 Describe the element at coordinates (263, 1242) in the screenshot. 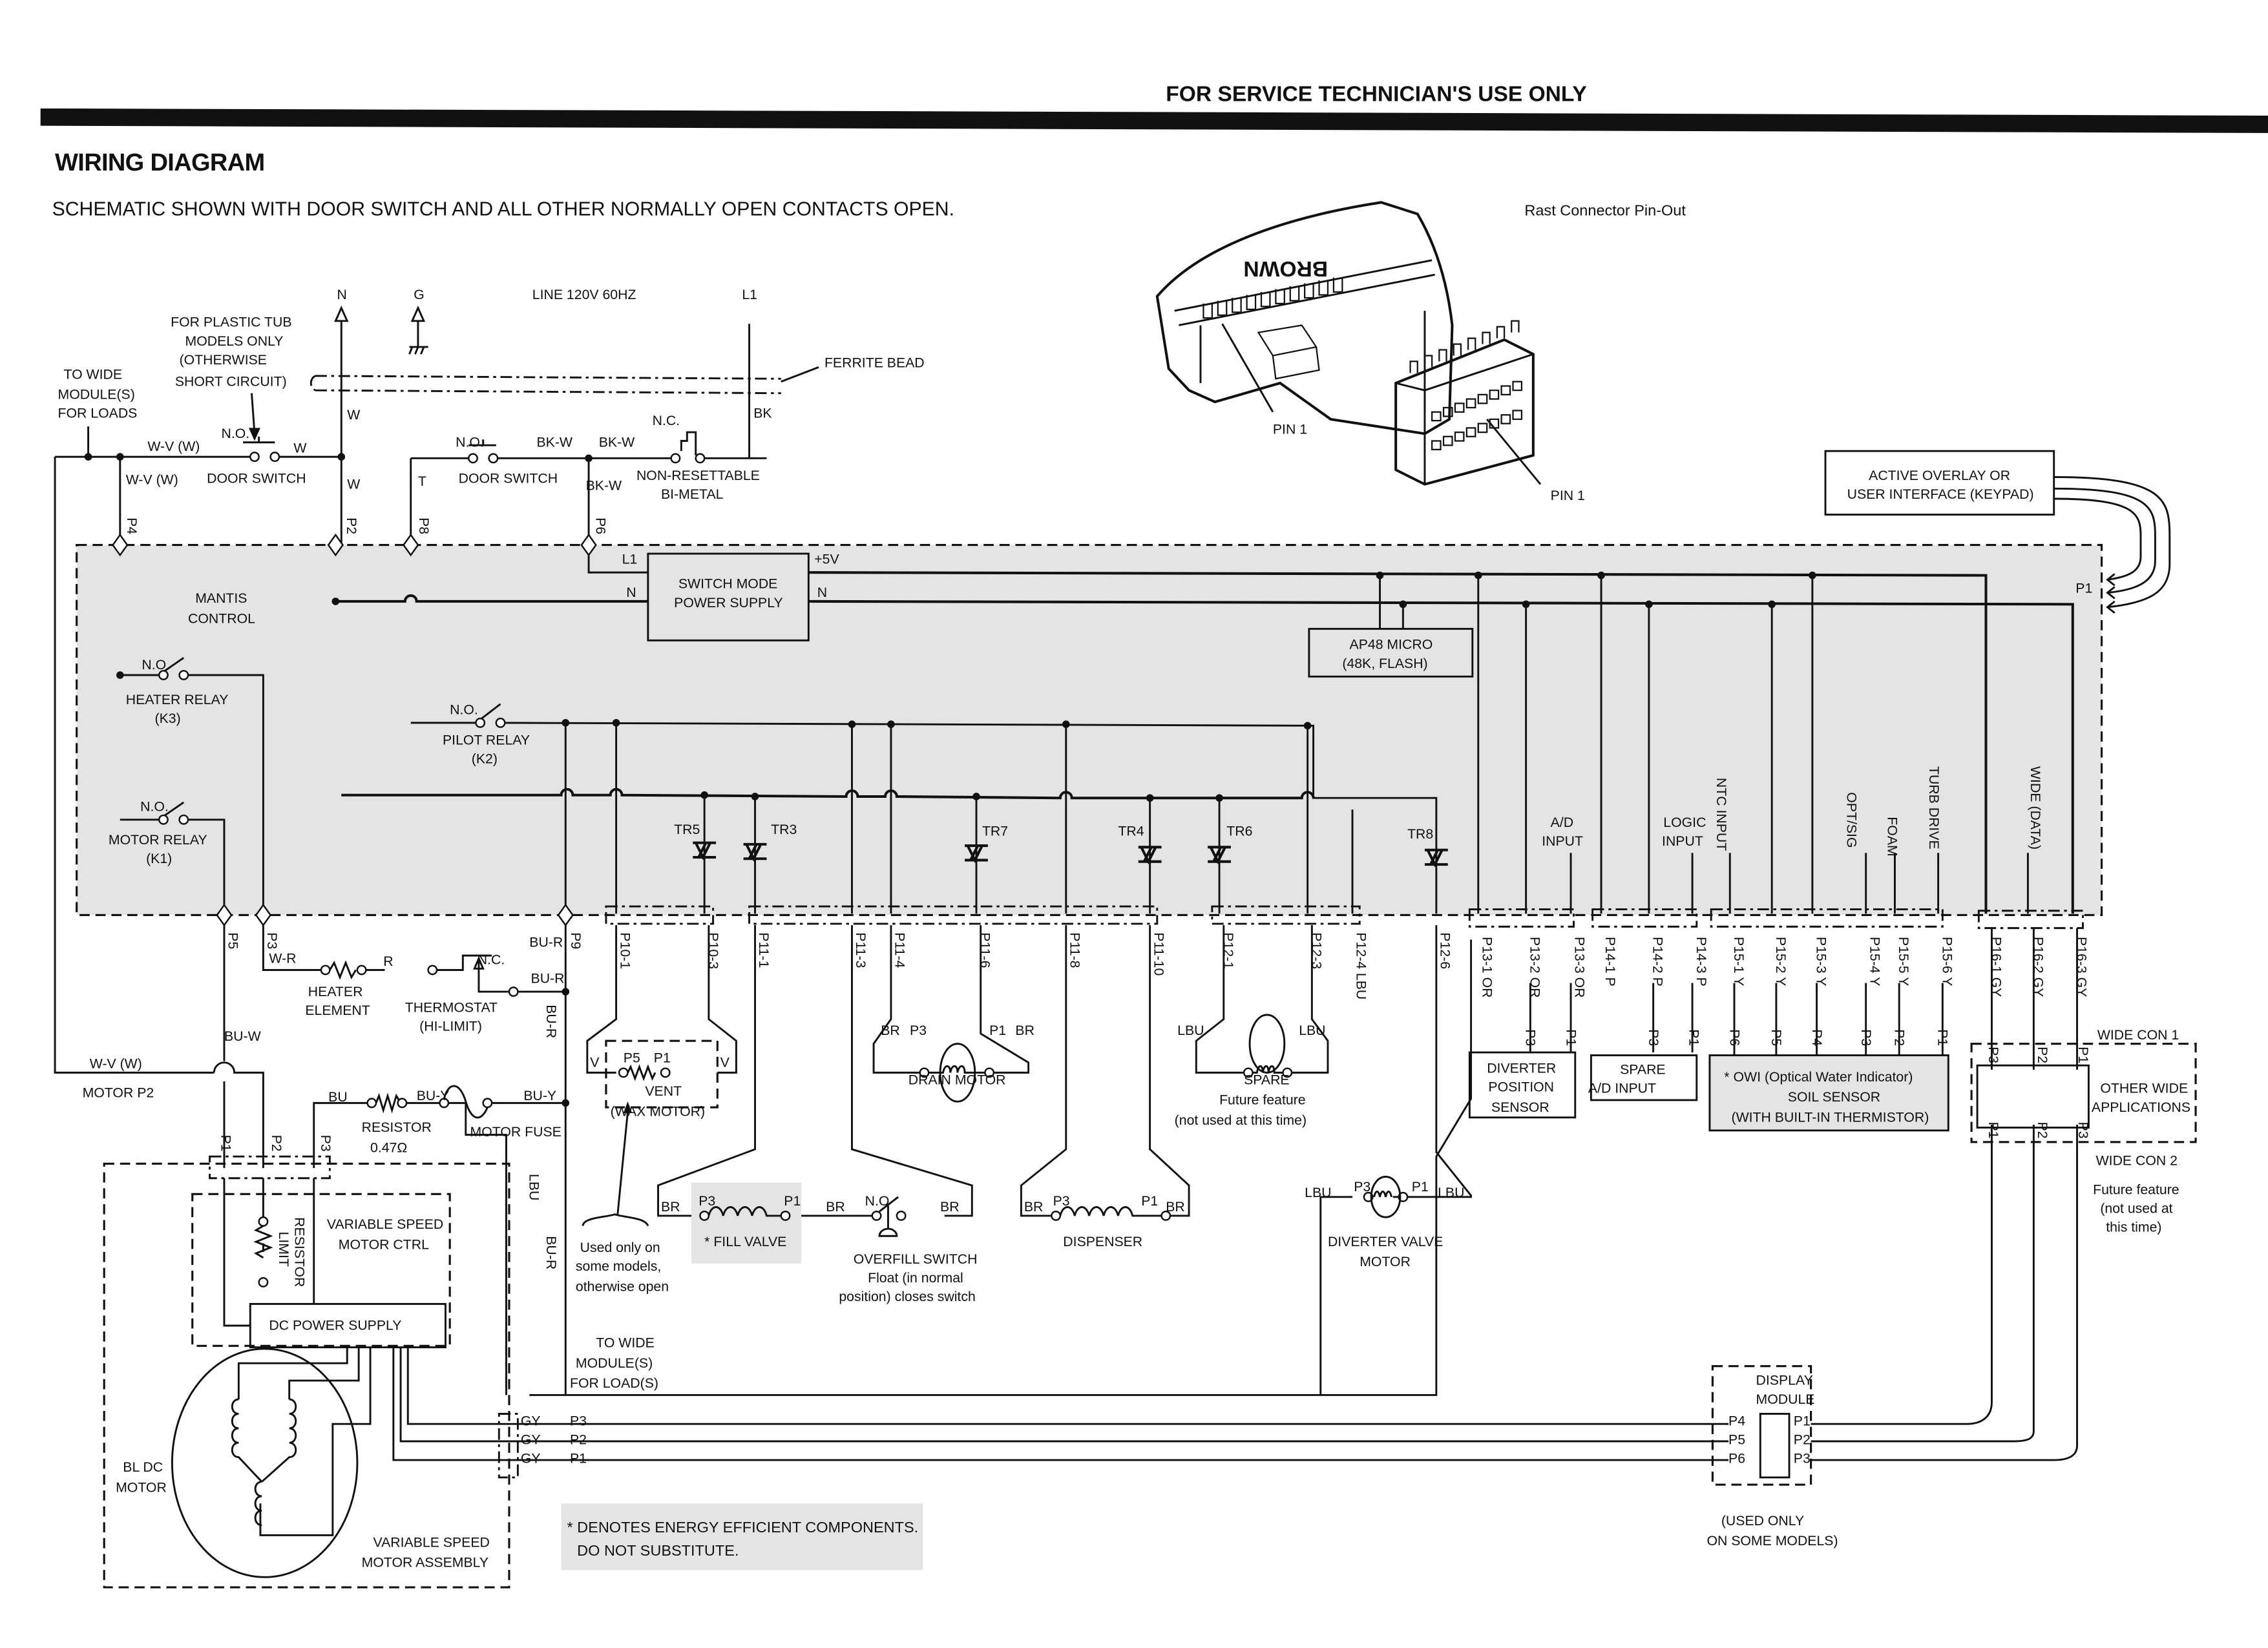

I see `limit-resistor-icon` at that location.